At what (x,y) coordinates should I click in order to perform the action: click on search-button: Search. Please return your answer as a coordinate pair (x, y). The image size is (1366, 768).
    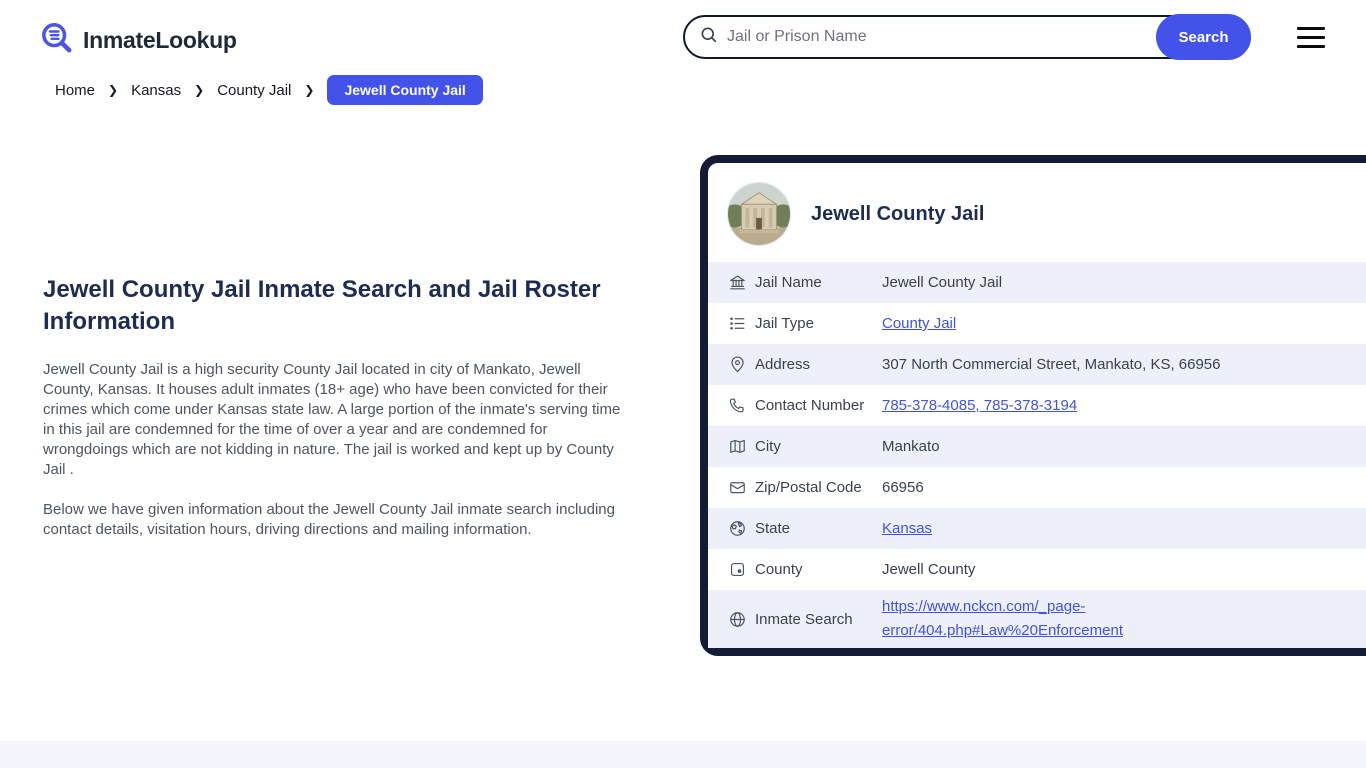
    Looking at the image, I should click on (1203, 37).